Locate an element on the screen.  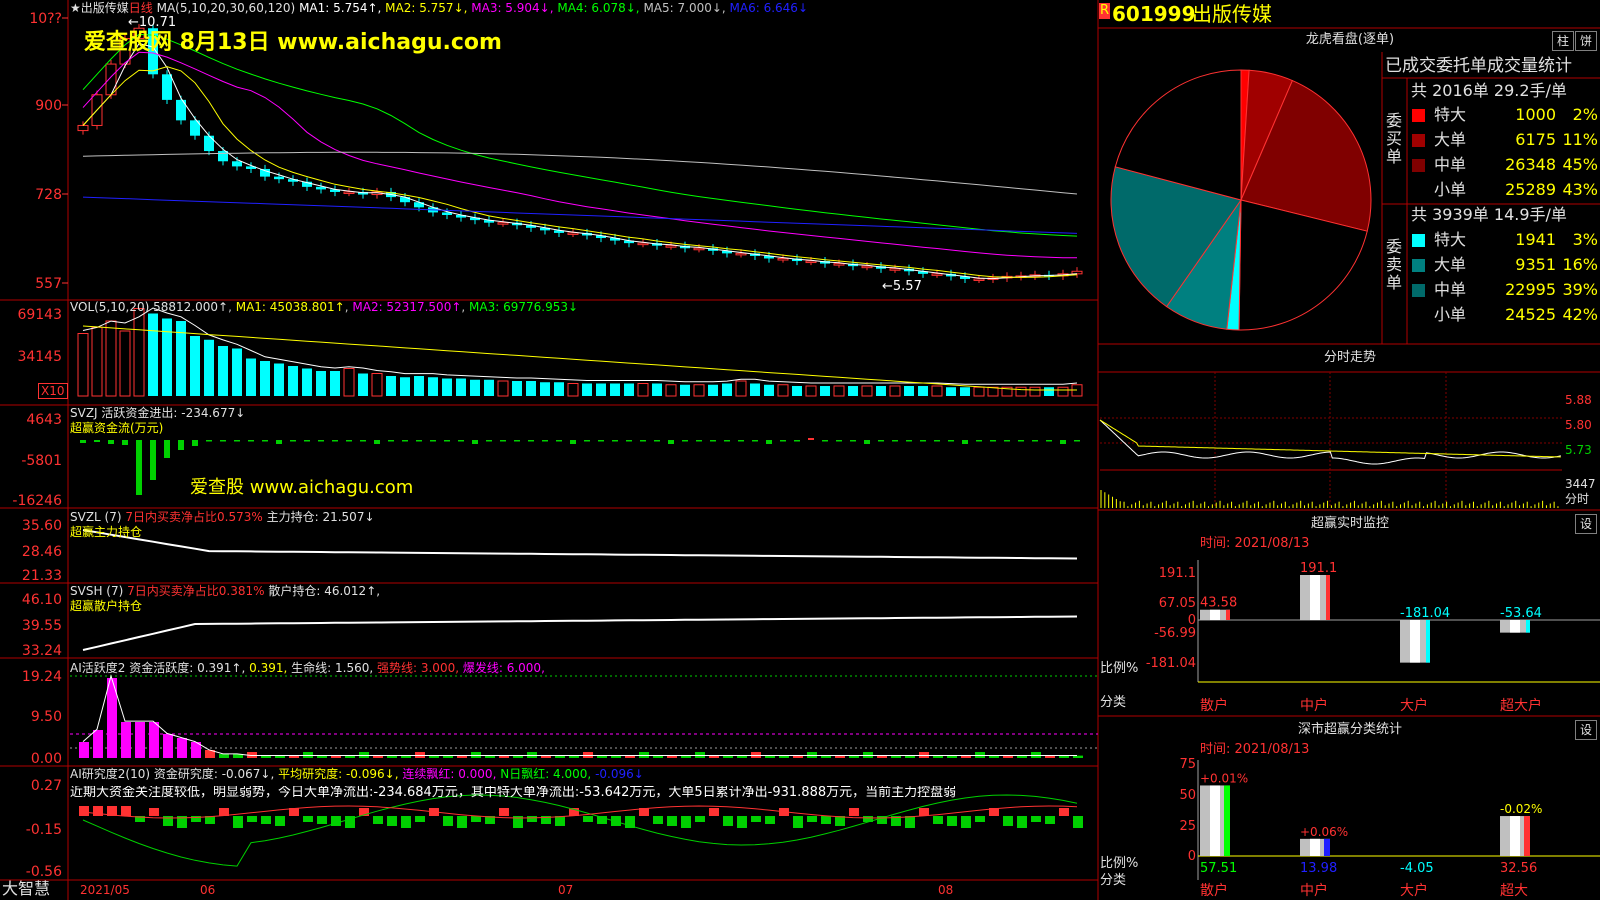
monitor-bar-label-2: -181.04 is located at coordinates (1425, 613).